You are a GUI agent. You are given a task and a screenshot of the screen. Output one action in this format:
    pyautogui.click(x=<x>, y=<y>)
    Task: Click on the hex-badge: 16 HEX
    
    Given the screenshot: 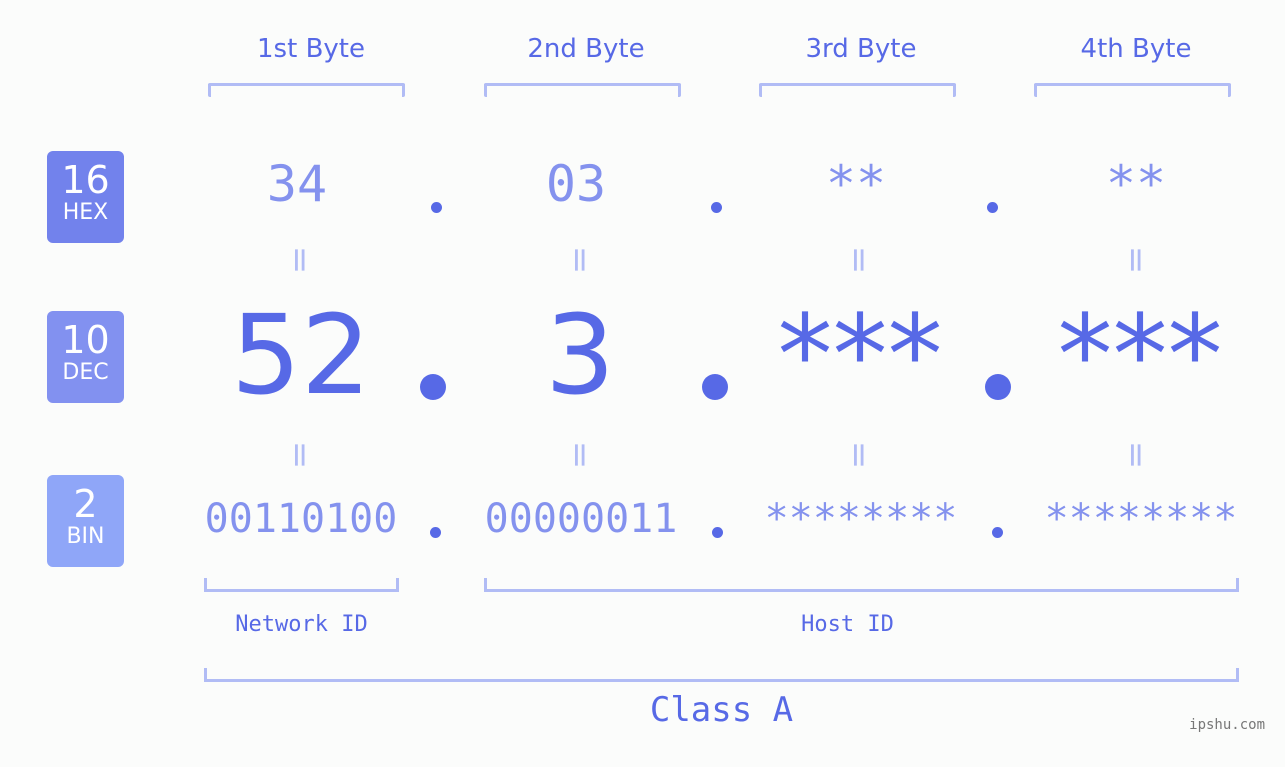 What is the action you would take?
    pyautogui.click(x=85, y=197)
    